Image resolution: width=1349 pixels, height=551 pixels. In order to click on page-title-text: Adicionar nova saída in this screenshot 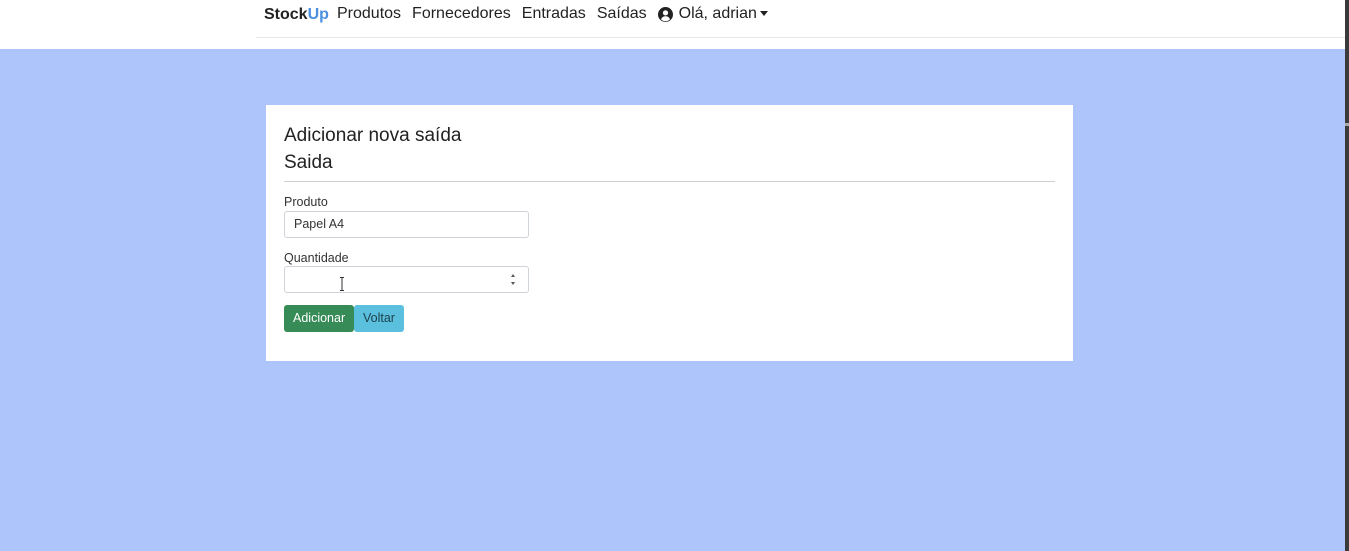, I will do `click(373, 135)`.